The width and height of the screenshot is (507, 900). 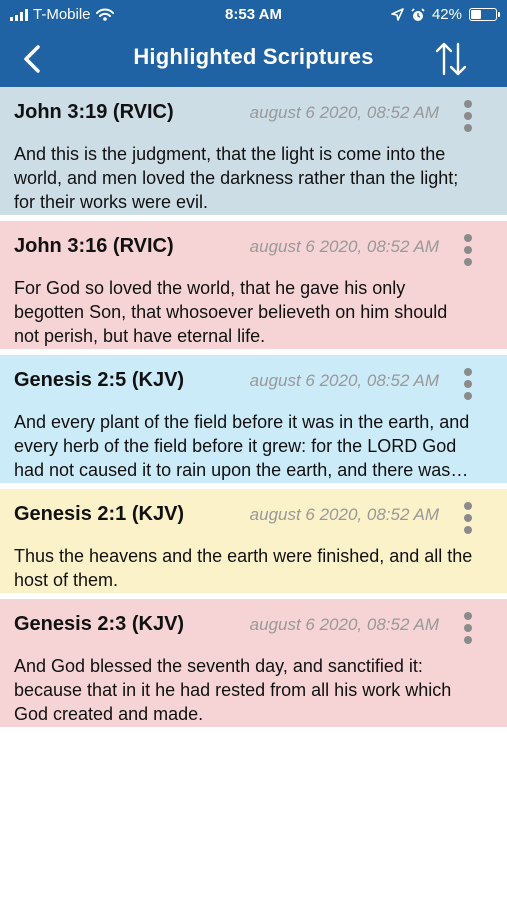 What do you see at coordinates (253, 15) in the screenshot?
I see `status-bar: T-Mobile 8:53 AM 42%` at bounding box center [253, 15].